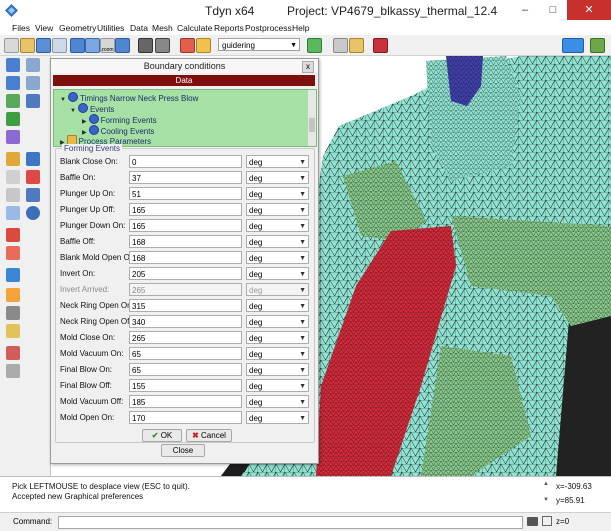 This screenshot has height=531, width=611. I want to click on layers-icon, so click(187, 45).